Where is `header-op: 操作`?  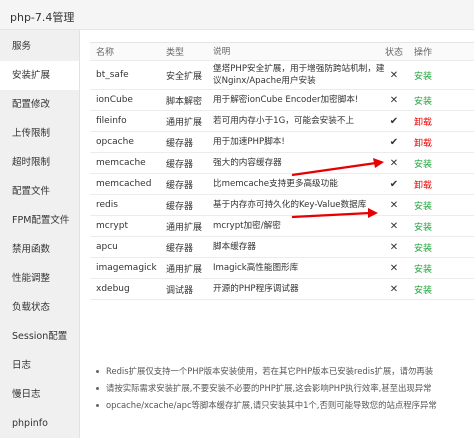
header-op: 操作 is located at coordinates (423, 53).